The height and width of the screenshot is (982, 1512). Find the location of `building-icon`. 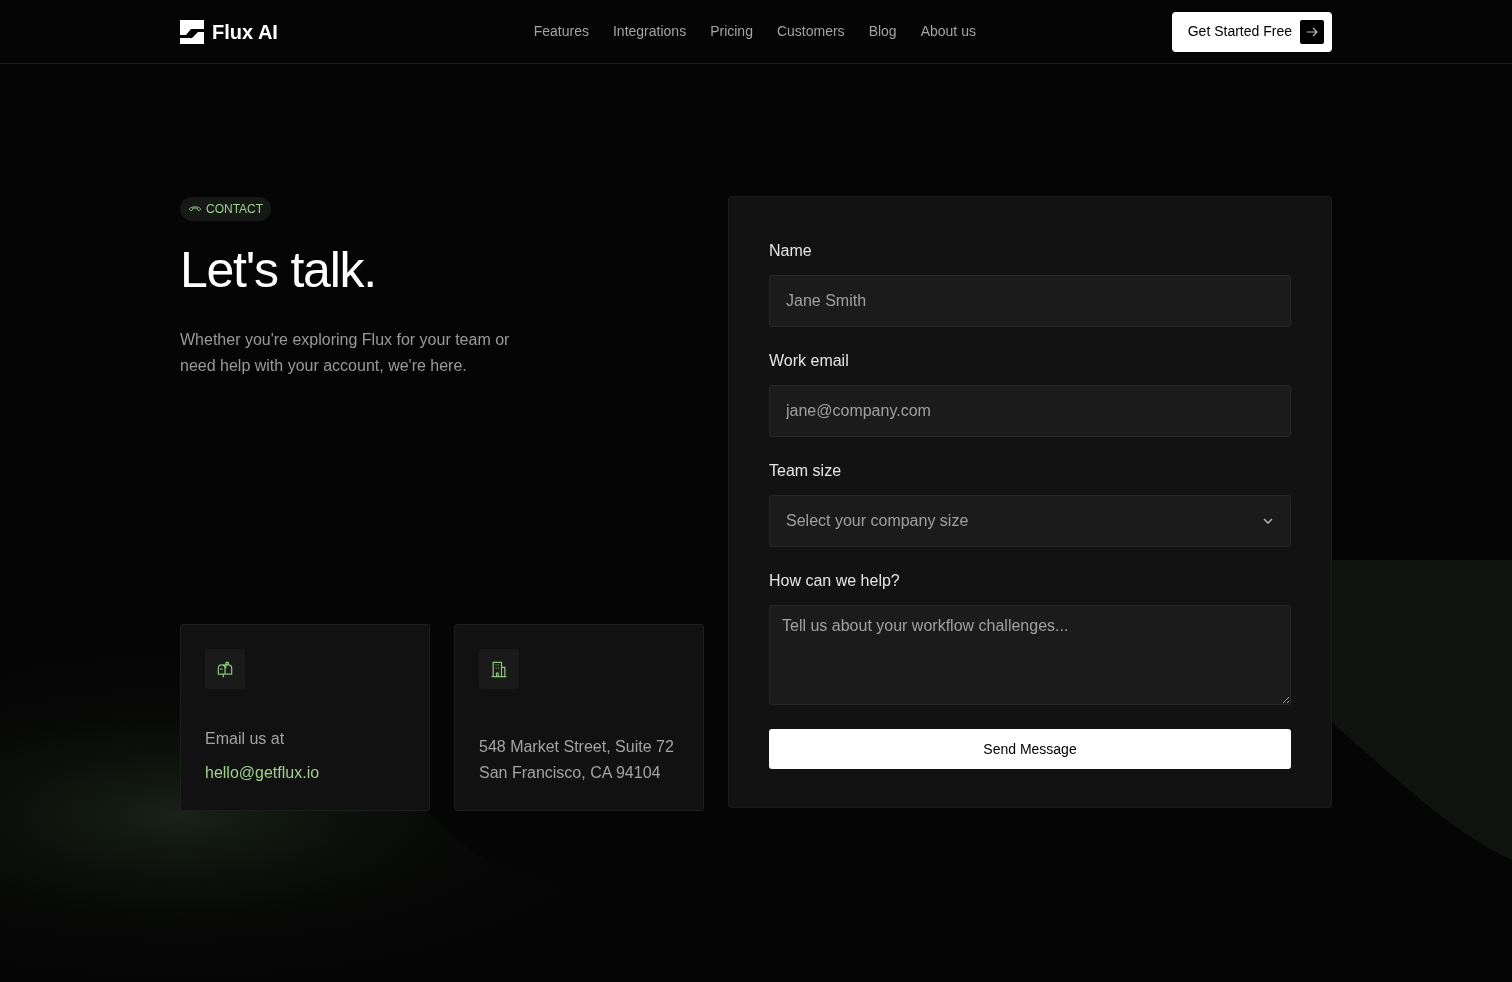

building-icon is located at coordinates (499, 669).